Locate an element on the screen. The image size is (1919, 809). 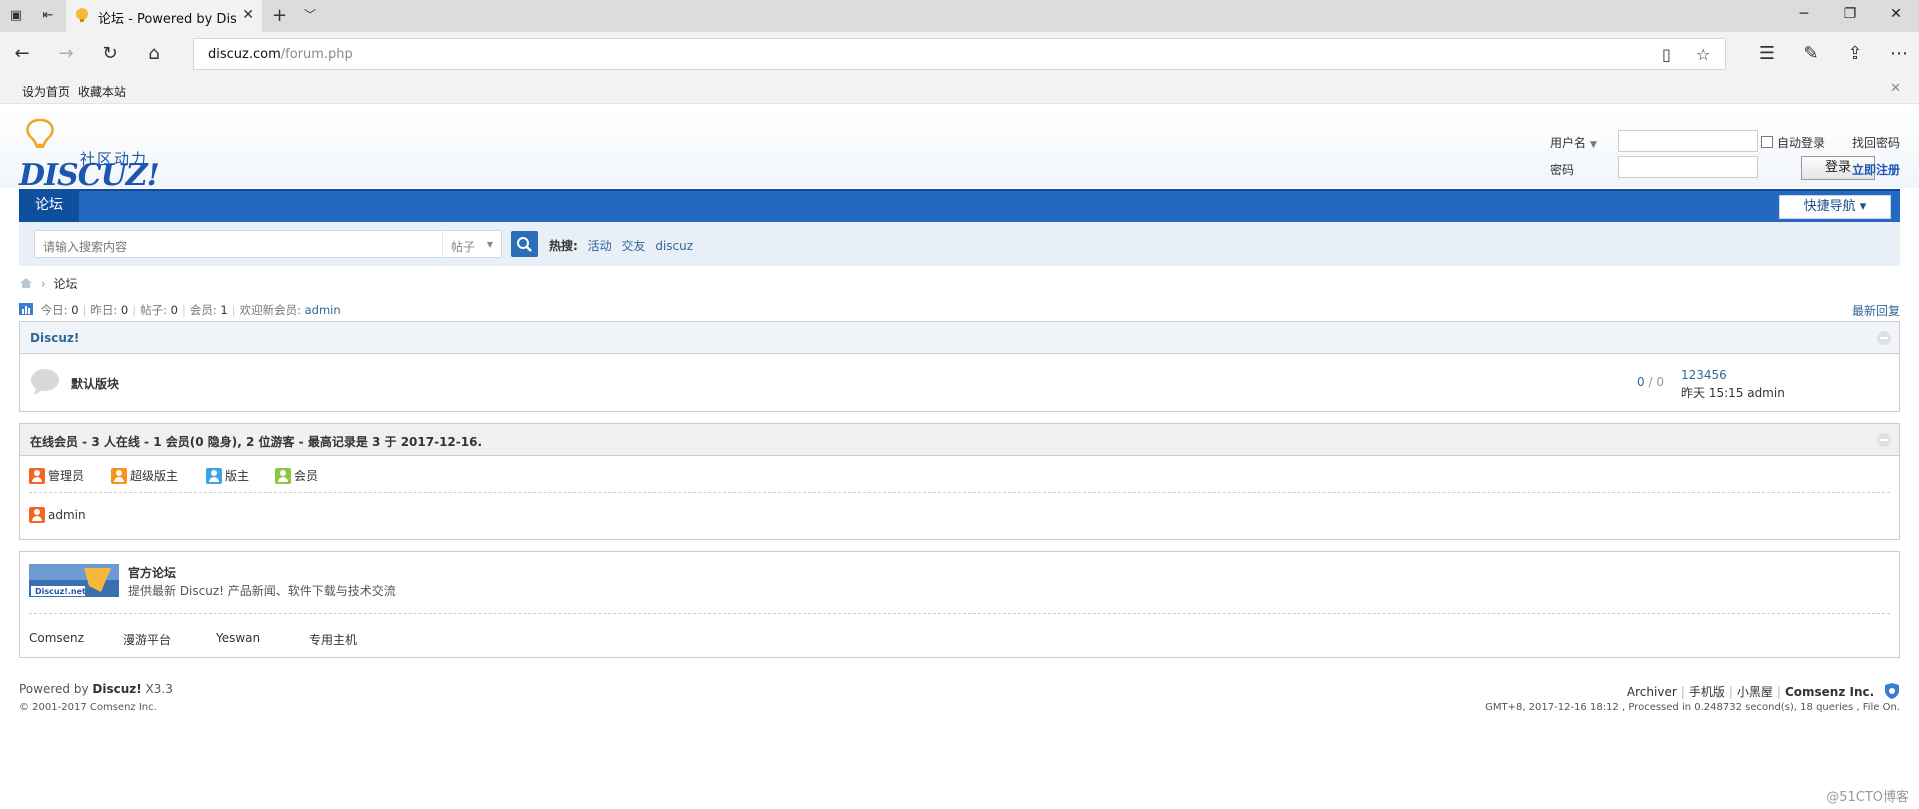
back-icon: ← is located at coordinates (22, 54).